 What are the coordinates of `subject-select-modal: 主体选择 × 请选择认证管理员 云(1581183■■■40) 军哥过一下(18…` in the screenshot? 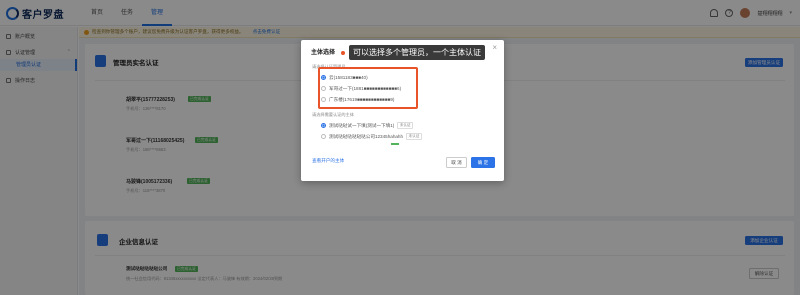 It's located at (402, 110).